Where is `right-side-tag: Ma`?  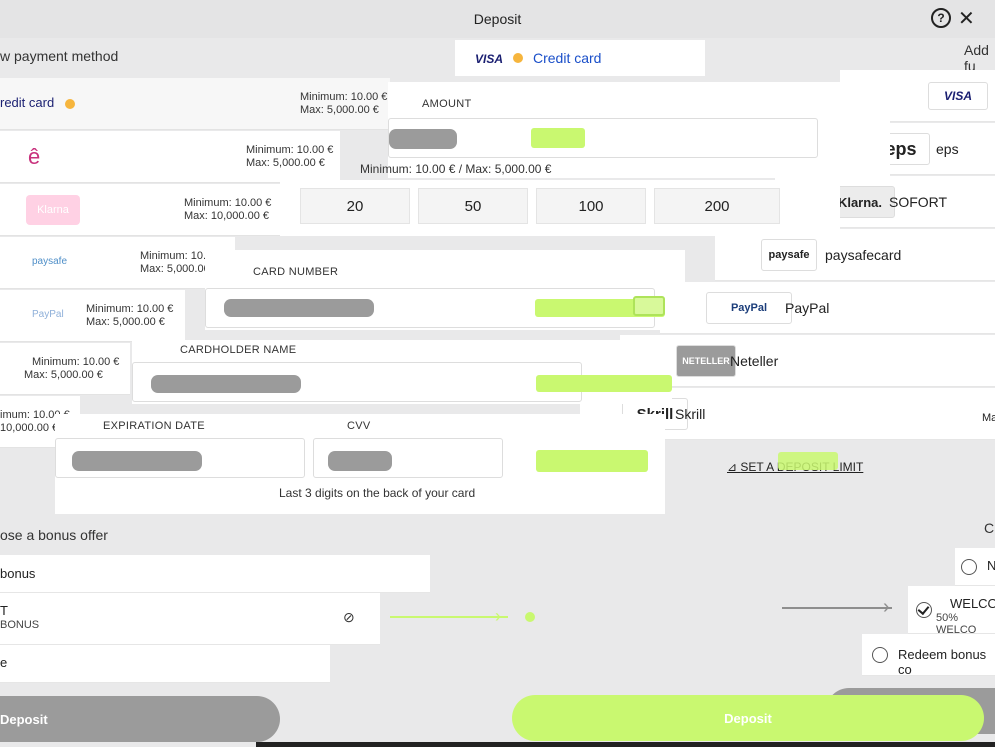 right-side-tag: Ma is located at coordinates (988, 418).